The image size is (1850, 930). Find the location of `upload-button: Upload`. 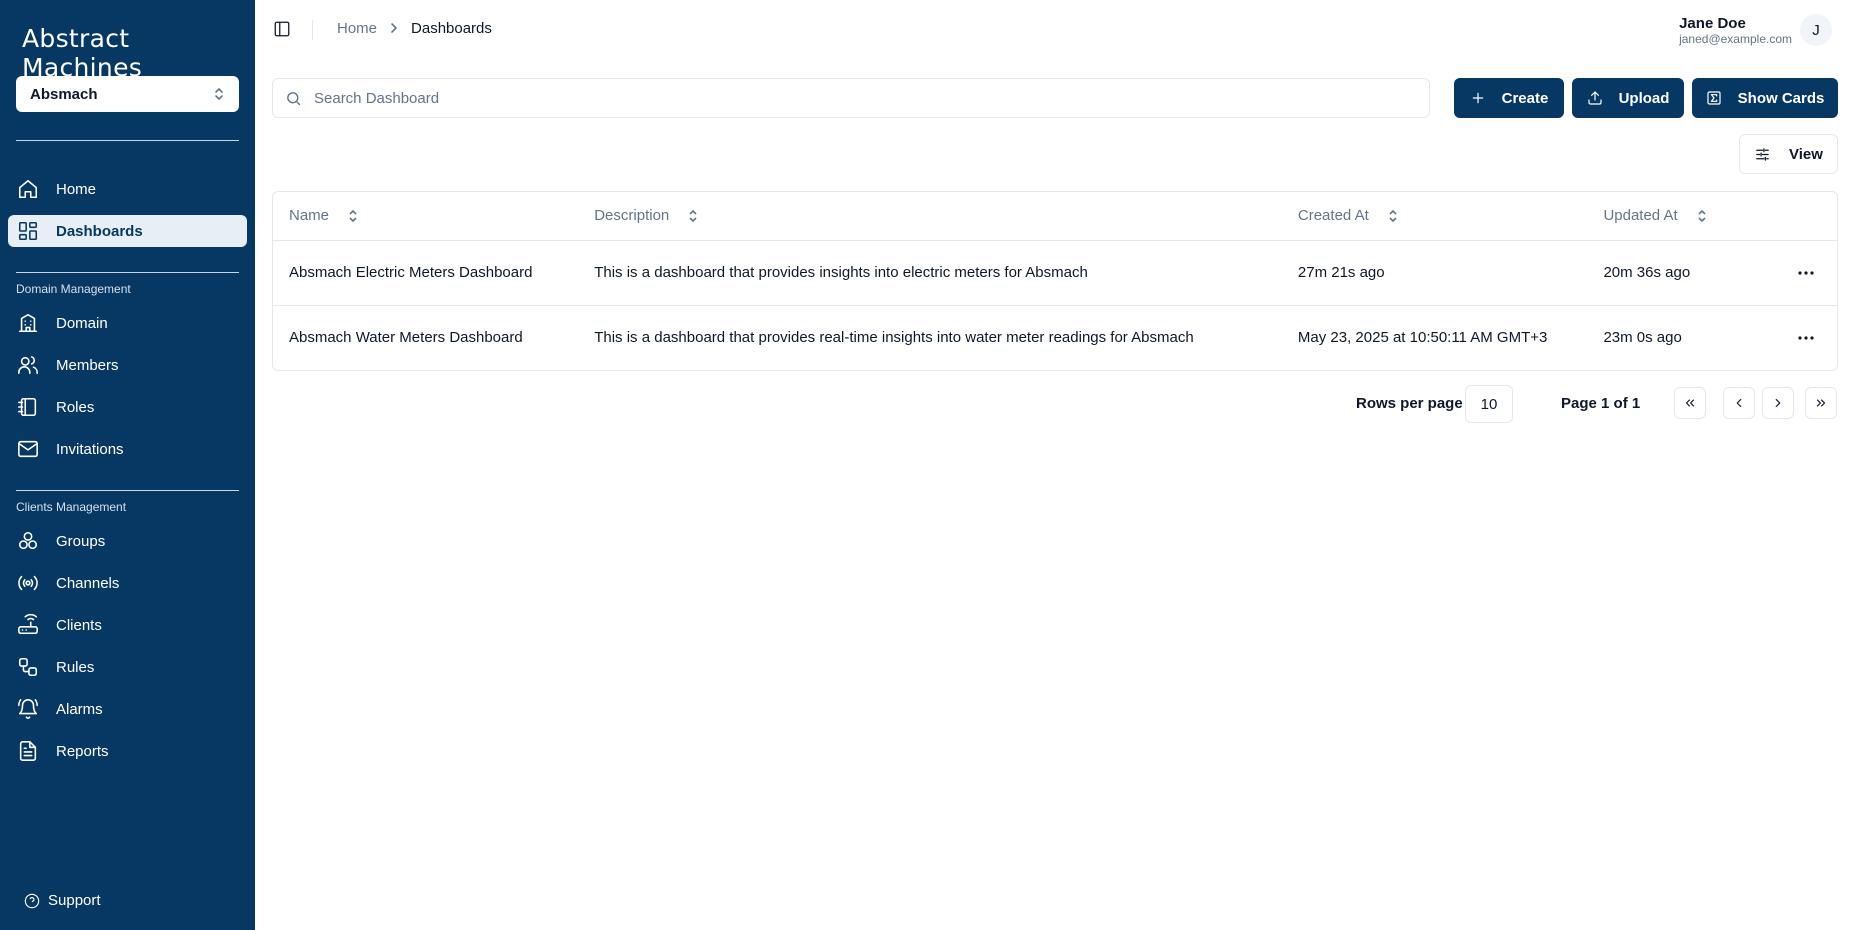

upload-button: Upload is located at coordinates (1628, 98).